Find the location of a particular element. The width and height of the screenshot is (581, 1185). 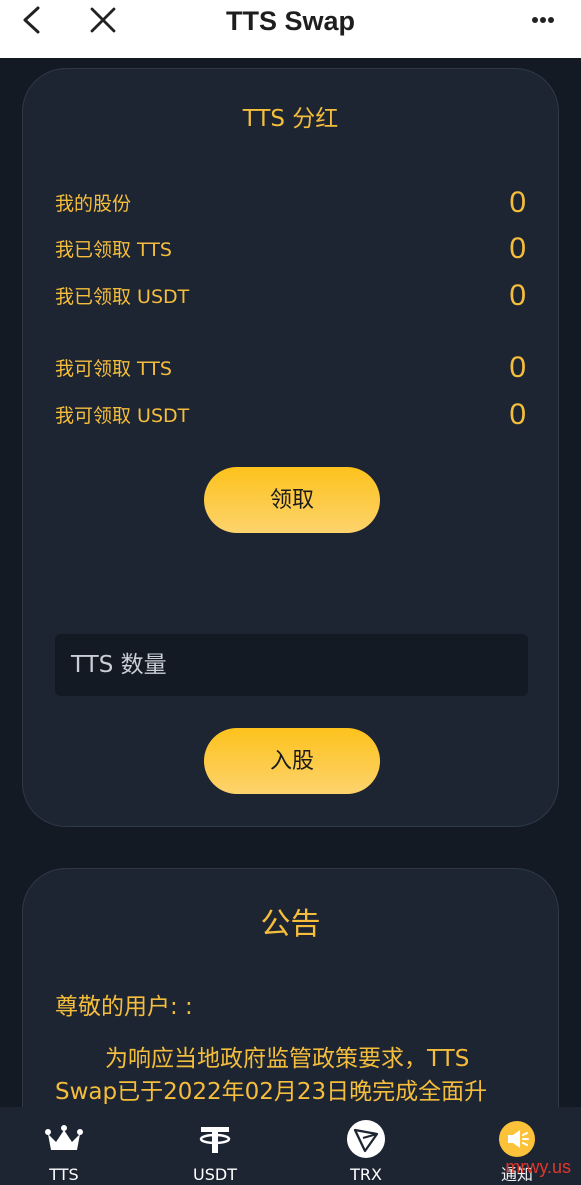

nav-label-usdt: USDT is located at coordinates (215, 1174).